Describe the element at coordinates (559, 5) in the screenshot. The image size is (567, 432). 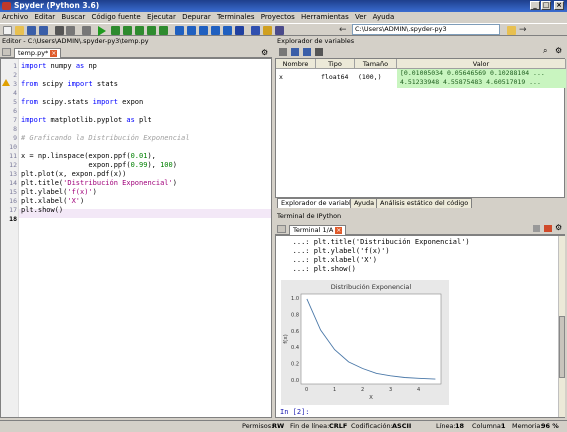
I see `close-button: ×` at that location.